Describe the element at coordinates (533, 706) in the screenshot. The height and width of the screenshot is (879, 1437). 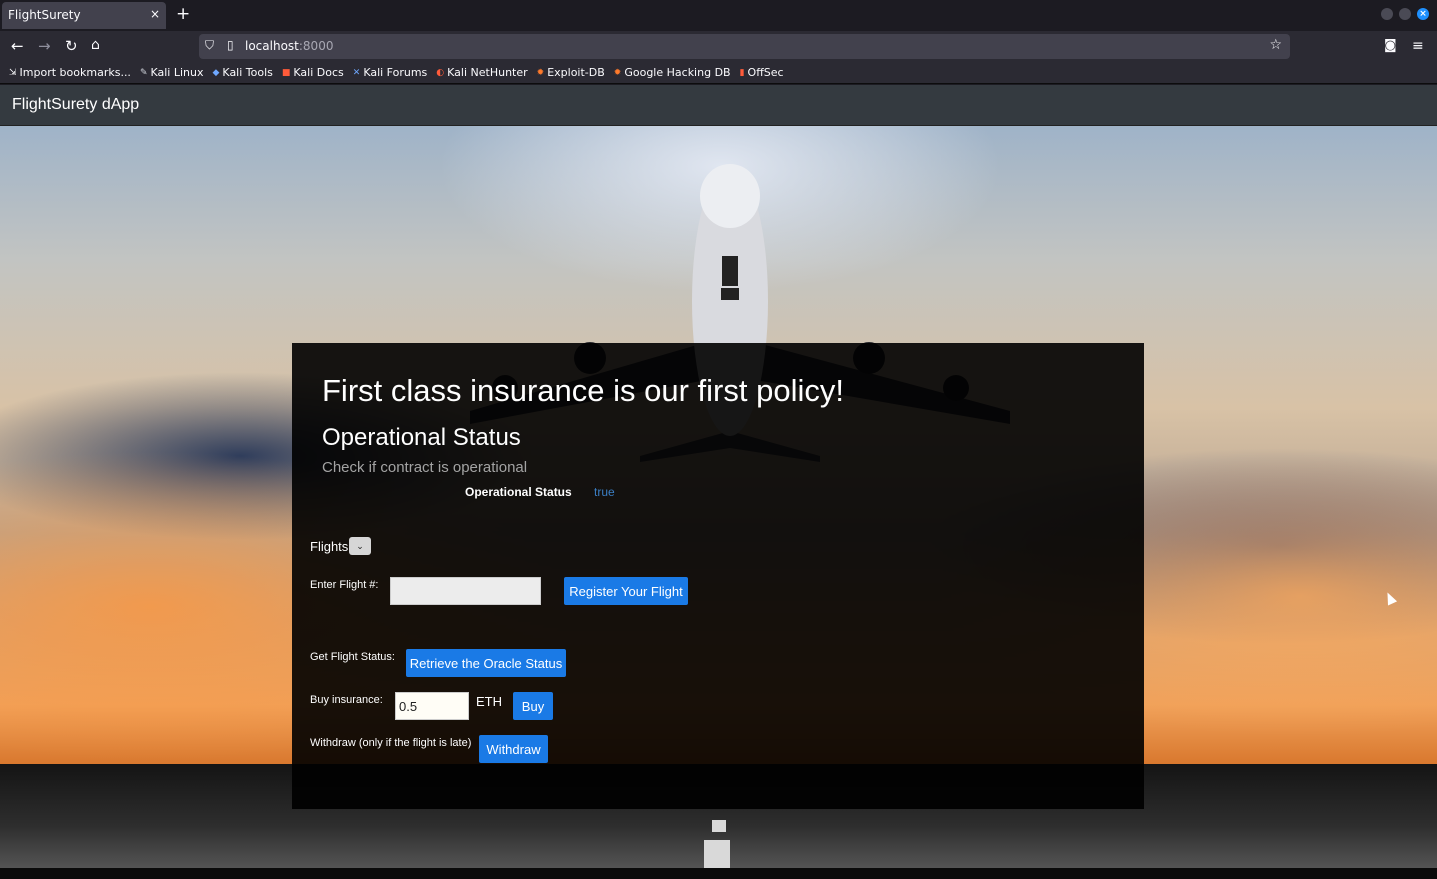
I see `buy-button: Buy` at that location.